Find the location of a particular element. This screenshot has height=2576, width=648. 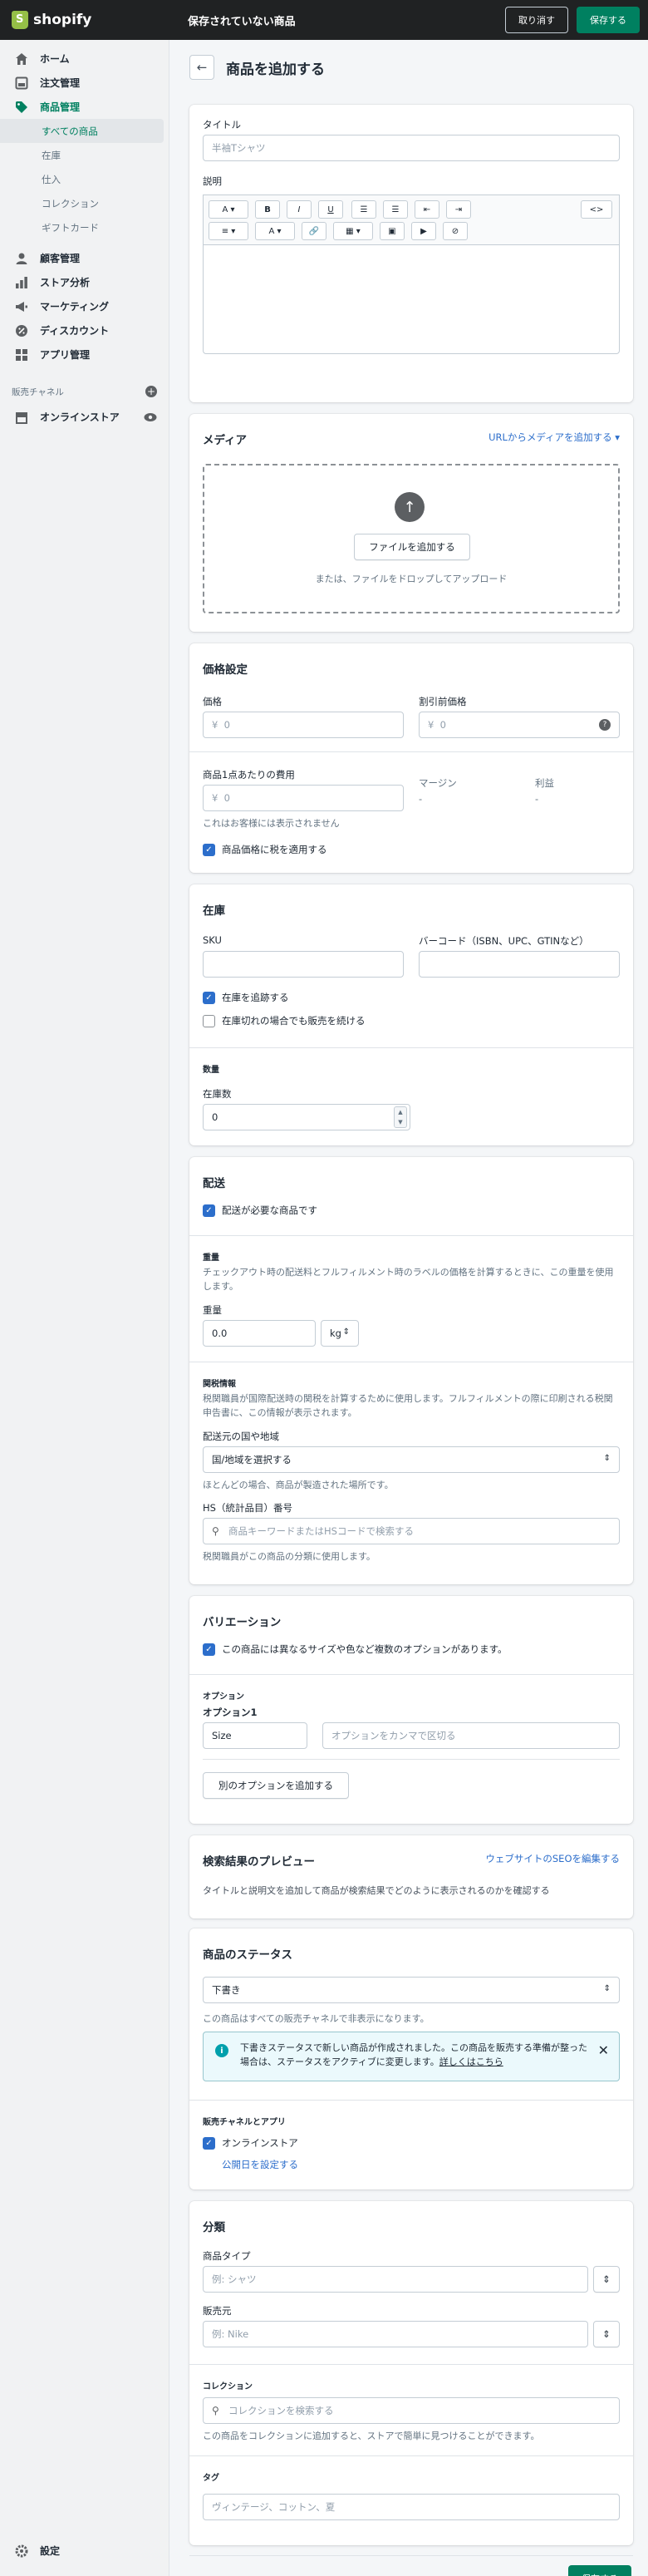

shopify-logo: shopify is located at coordinates (84, 20).